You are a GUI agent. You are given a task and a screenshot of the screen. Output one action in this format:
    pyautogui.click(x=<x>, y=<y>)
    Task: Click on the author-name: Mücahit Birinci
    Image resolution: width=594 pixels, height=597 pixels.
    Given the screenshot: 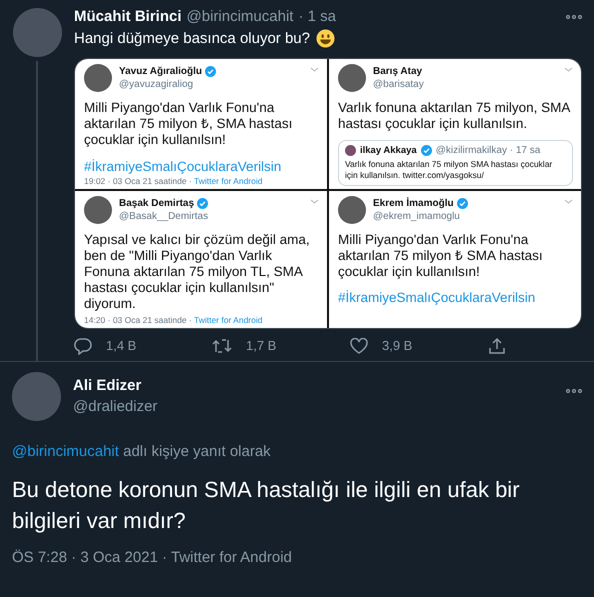 What is the action you would take?
    pyautogui.click(x=128, y=16)
    